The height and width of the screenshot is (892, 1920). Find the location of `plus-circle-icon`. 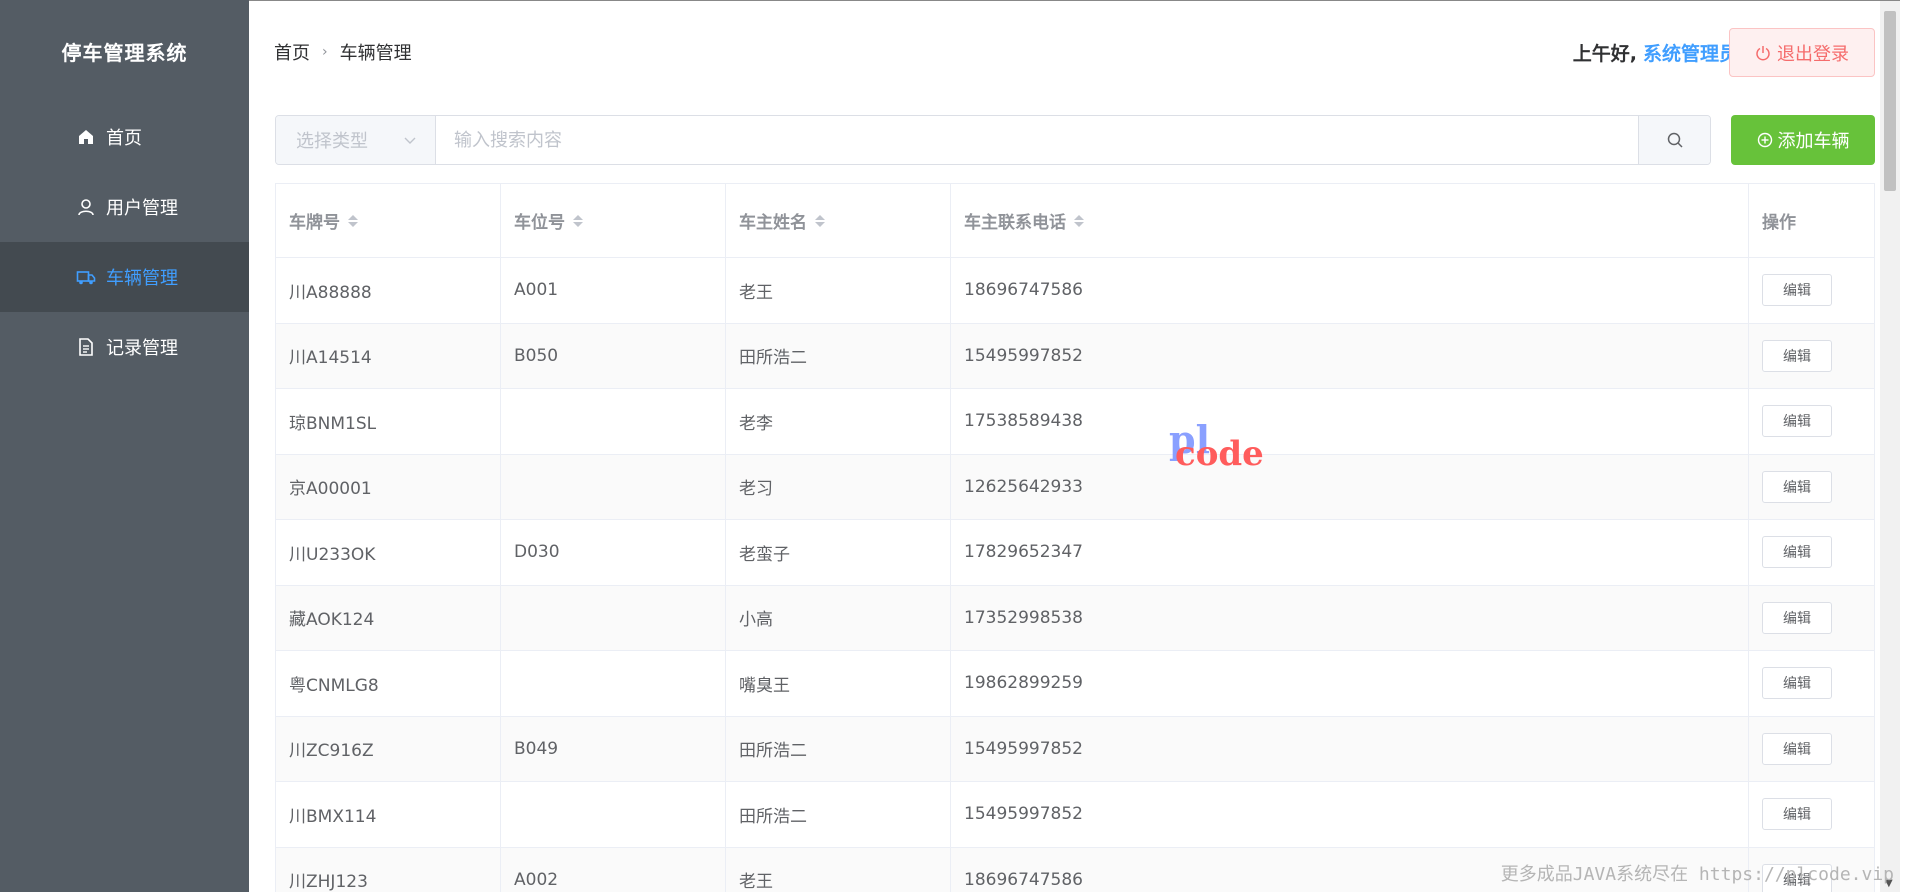

plus-circle-icon is located at coordinates (1764, 140).